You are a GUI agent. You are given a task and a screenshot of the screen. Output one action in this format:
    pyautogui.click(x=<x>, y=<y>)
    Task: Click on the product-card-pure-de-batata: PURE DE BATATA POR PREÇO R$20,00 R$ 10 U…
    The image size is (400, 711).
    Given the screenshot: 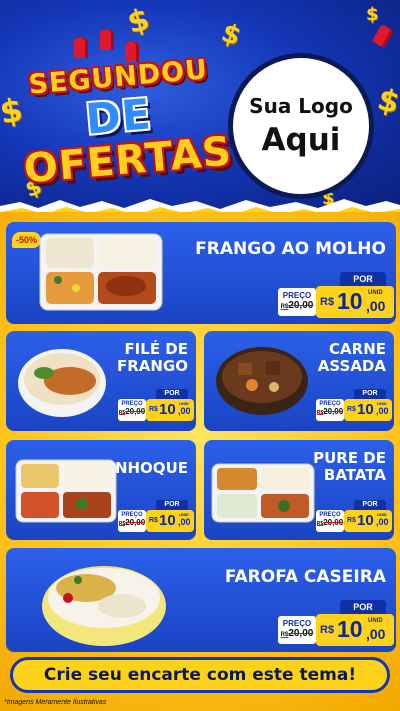 What is the action you would take?
    pyautogui.click(x=299, y=490)
    